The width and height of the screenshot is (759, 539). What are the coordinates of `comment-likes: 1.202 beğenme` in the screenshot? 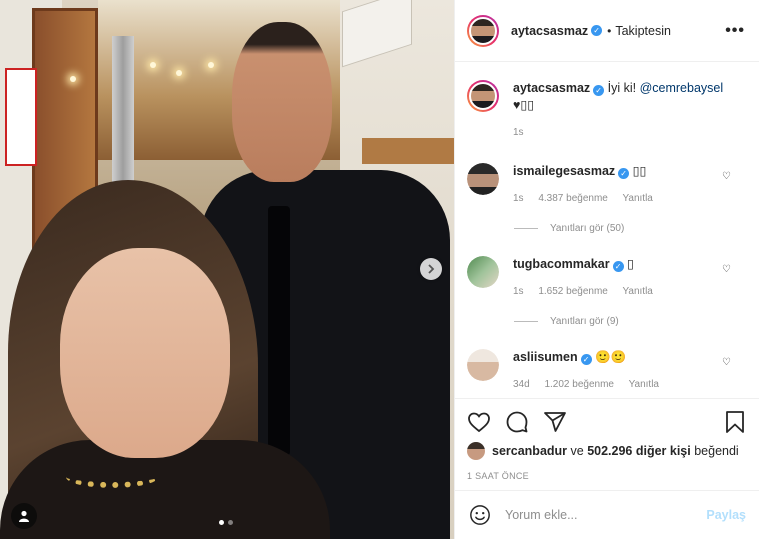 It's located at (579, 384).